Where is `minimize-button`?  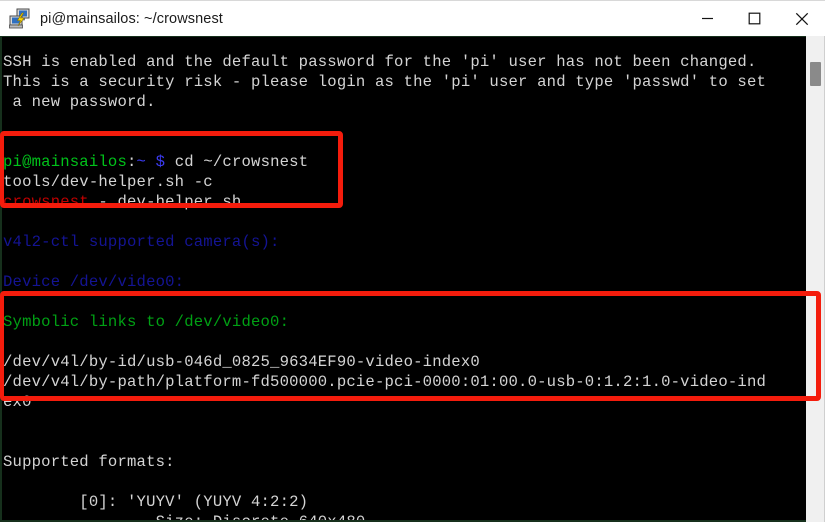
minimize-button is located at coordinates (707, 19).